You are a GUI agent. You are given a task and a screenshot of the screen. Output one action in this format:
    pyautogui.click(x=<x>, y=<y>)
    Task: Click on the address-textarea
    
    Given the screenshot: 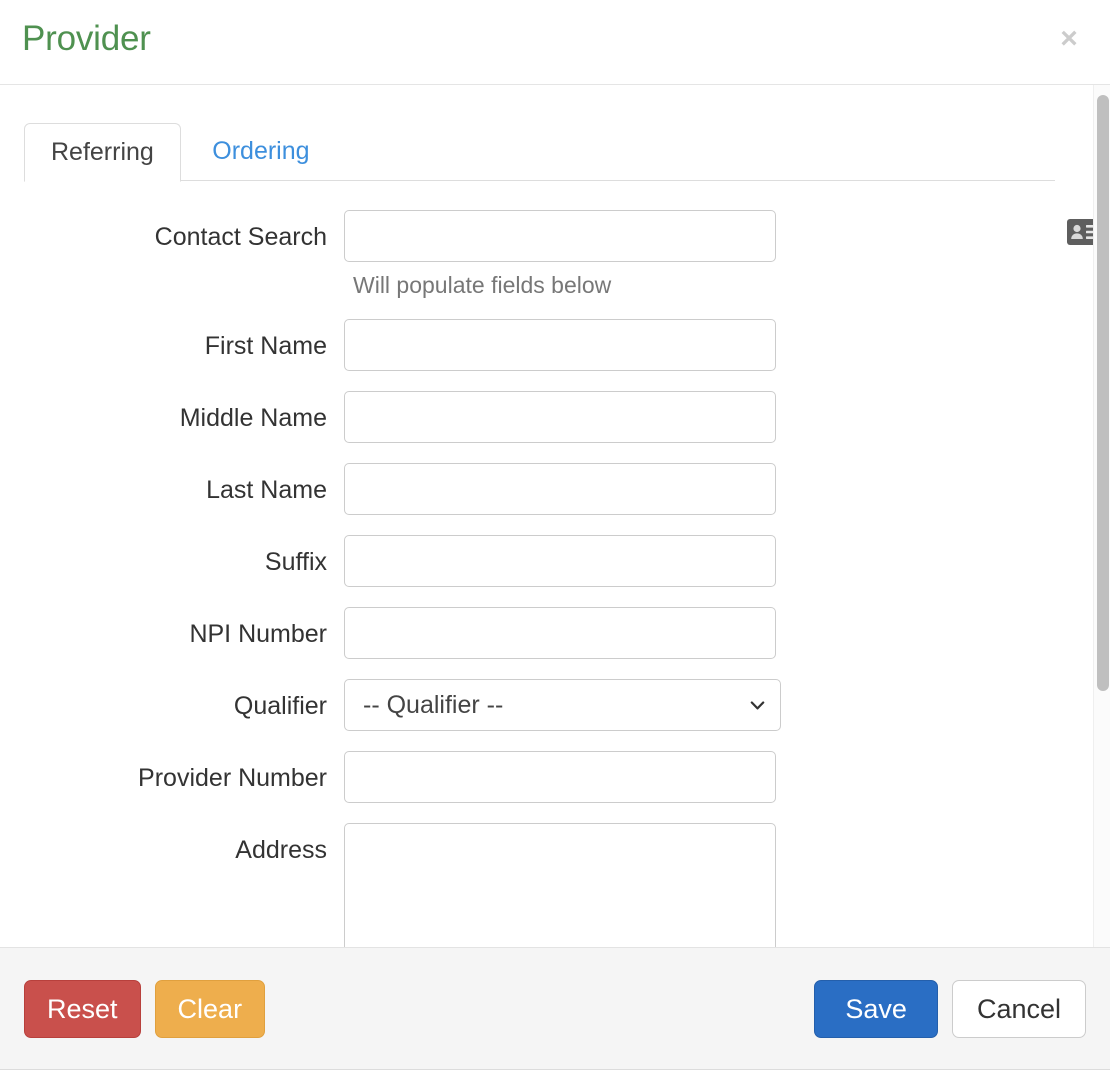 What is the action you would take?
    pyautogui.click(x=560, y=885)
    